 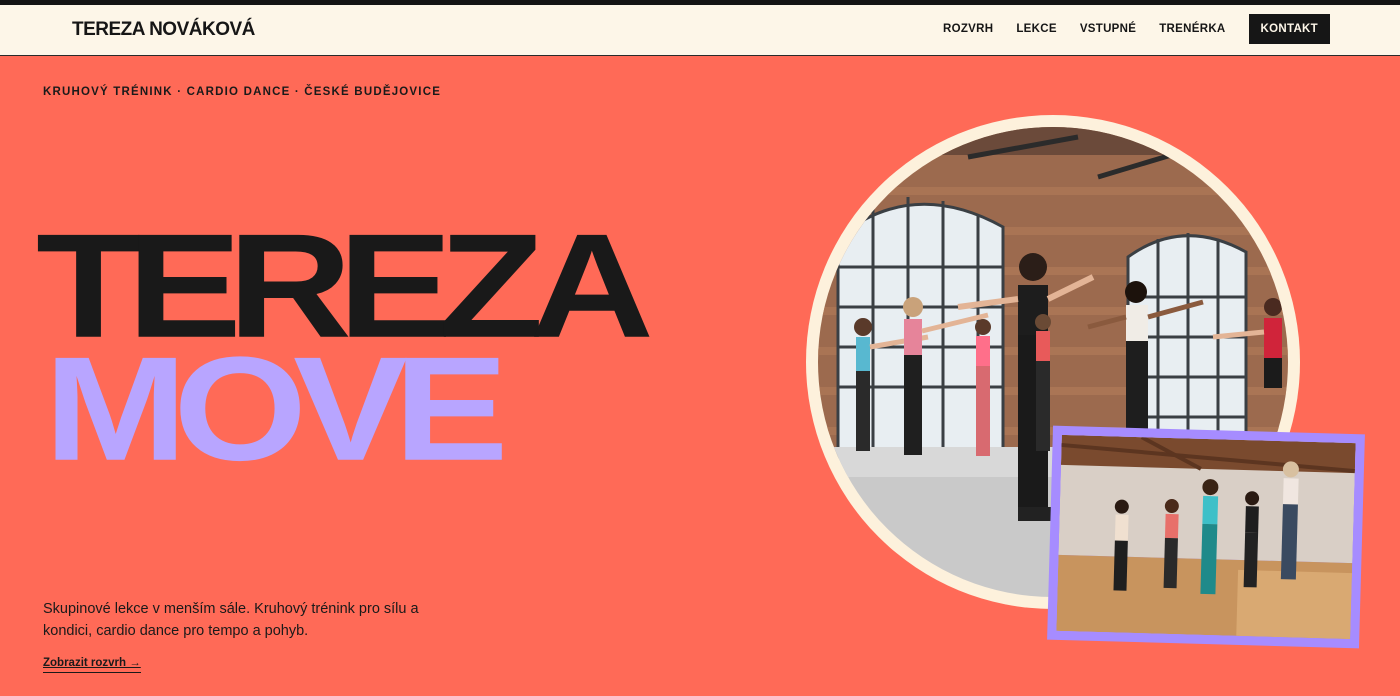 What do you see at coordinates (163, 30) in the screenshot?
I see `brand-logo: TEREZA NOVÁKOVÁ` at bounding box center [163, 30].